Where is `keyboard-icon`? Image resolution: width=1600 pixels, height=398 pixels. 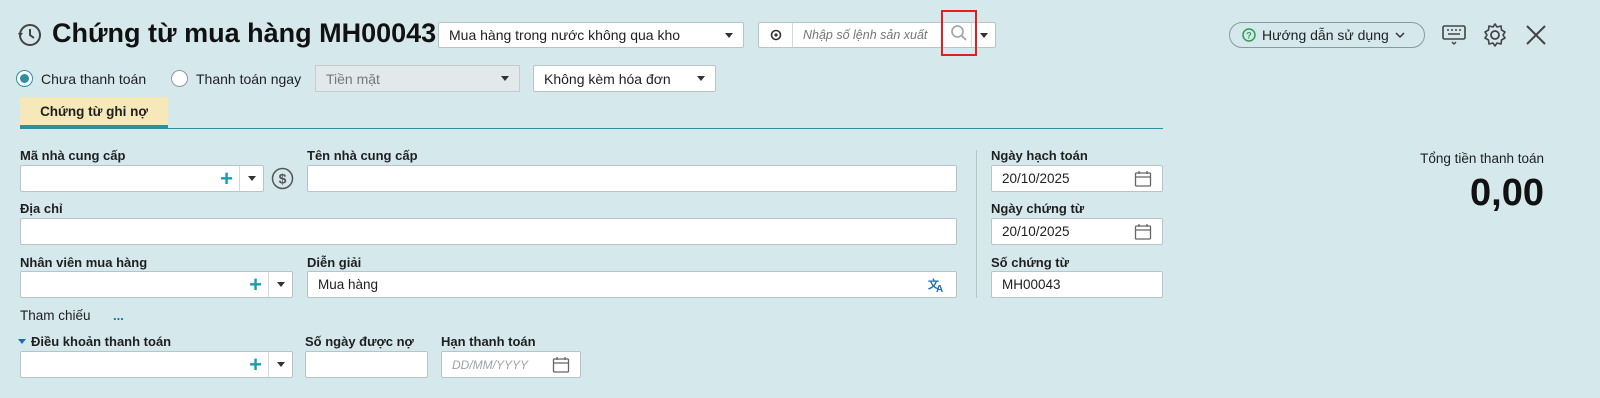 keyboard-icon is located at coordinates (1454, 36).